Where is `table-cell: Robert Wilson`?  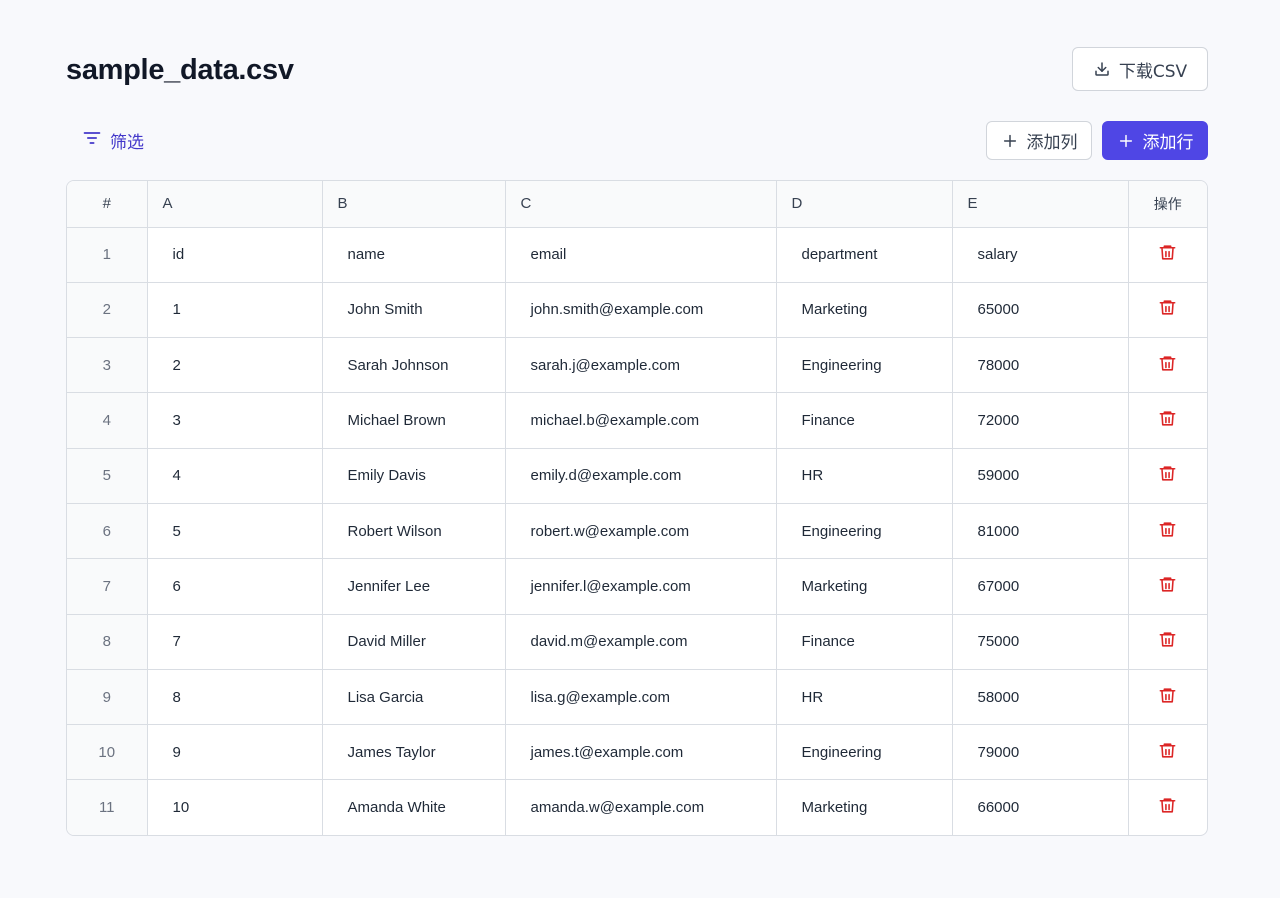
table-cell: Robert Wilson is located at coordinates (414, 531).